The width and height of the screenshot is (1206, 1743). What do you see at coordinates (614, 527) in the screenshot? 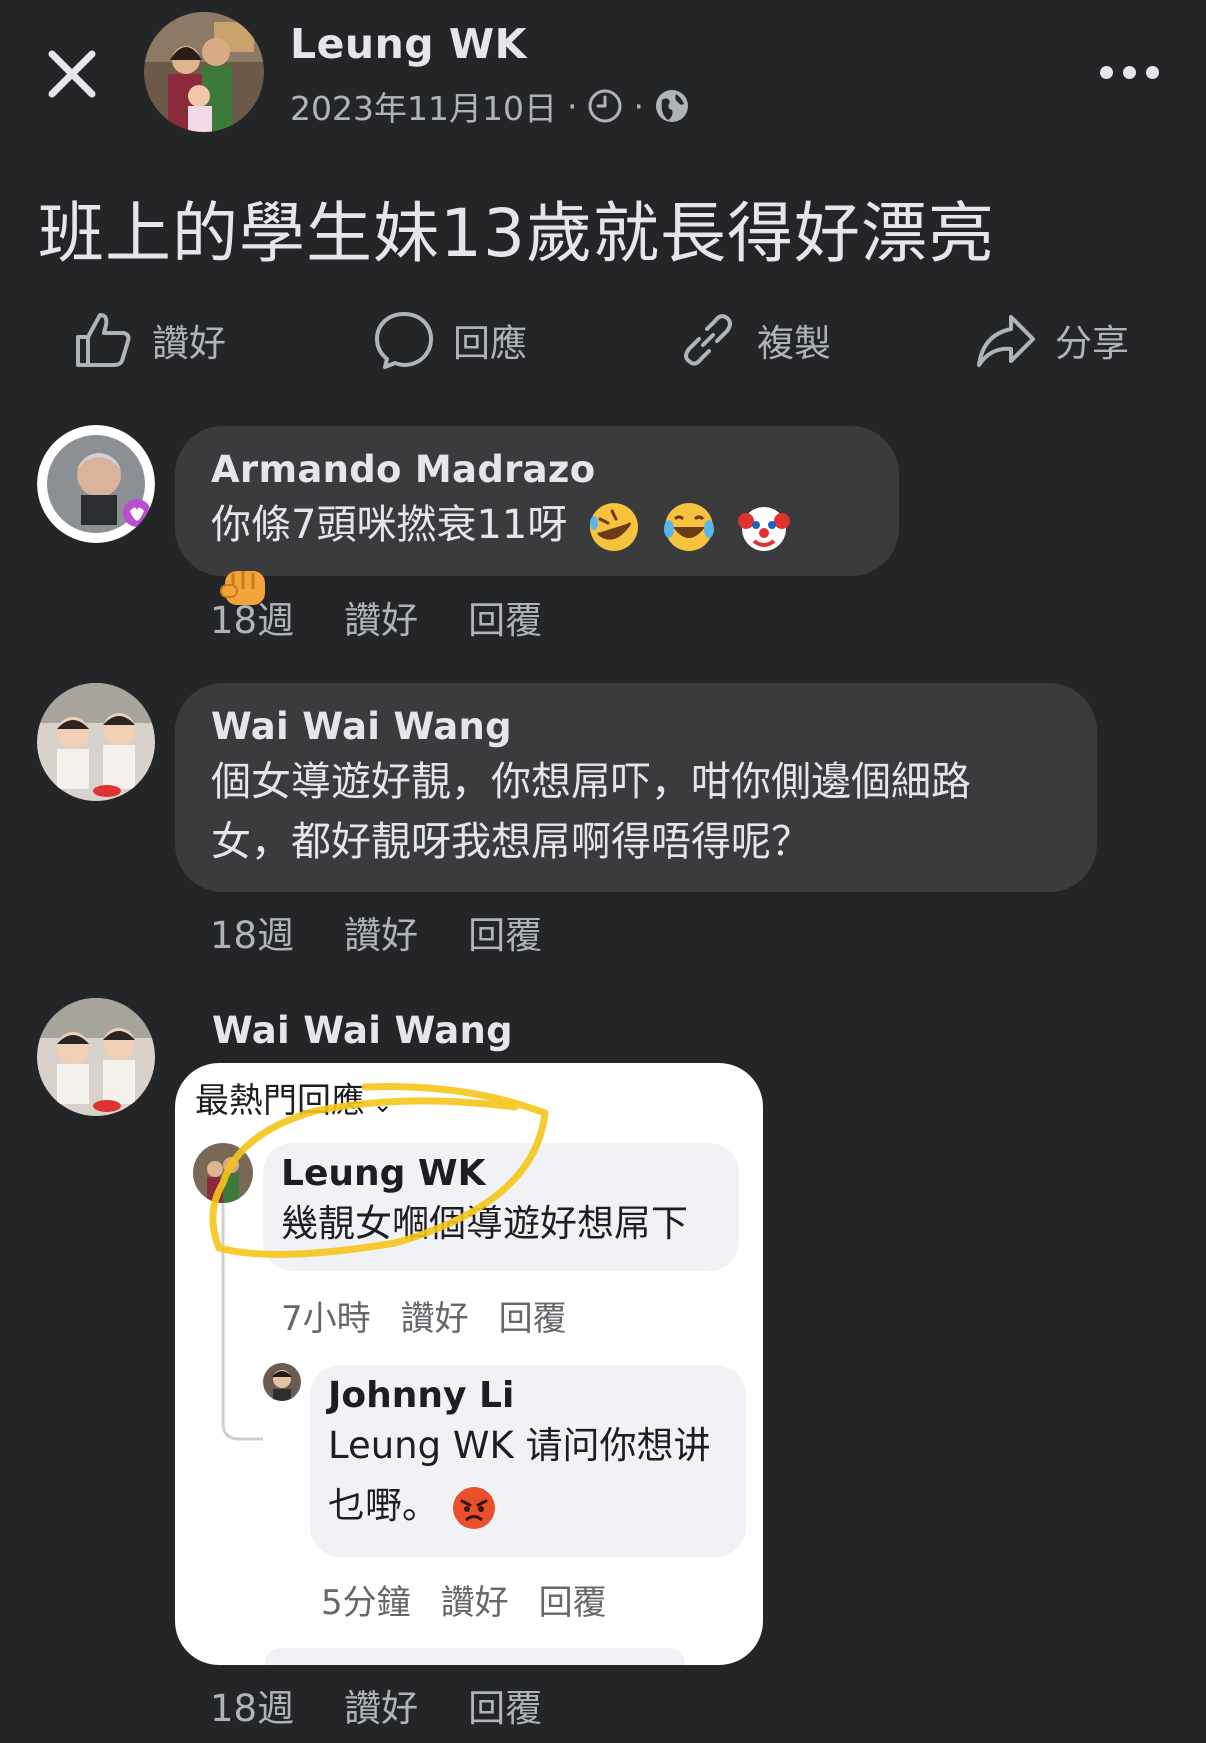
I see `rofl-emoji-icon` at bounding box center [614, 527].